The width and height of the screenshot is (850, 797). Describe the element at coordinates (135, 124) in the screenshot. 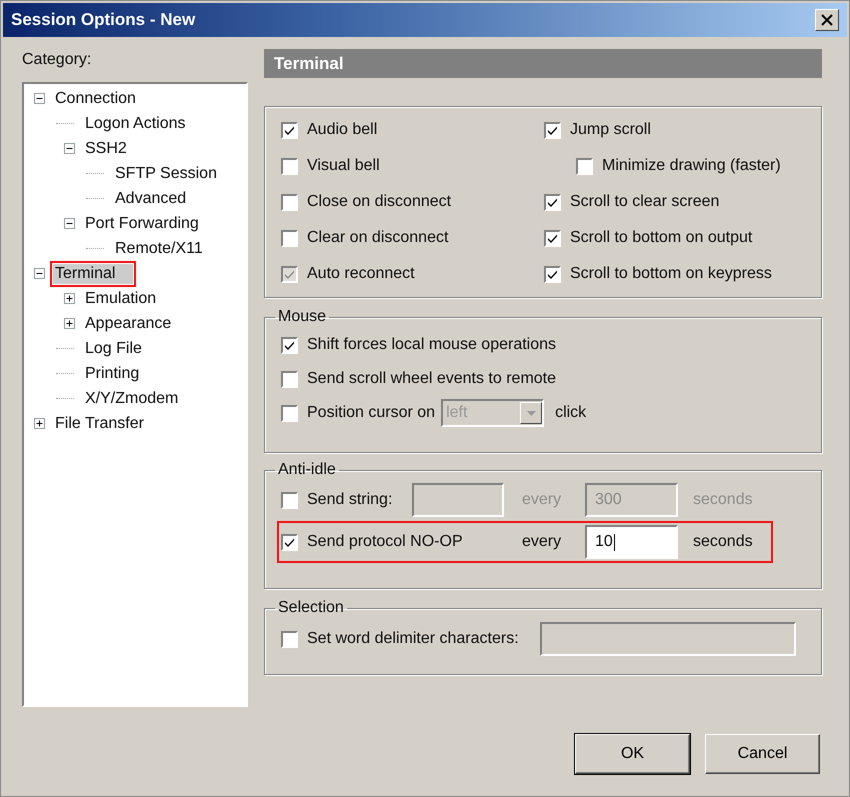

I see `tree-item: Logon Actions` at that location.